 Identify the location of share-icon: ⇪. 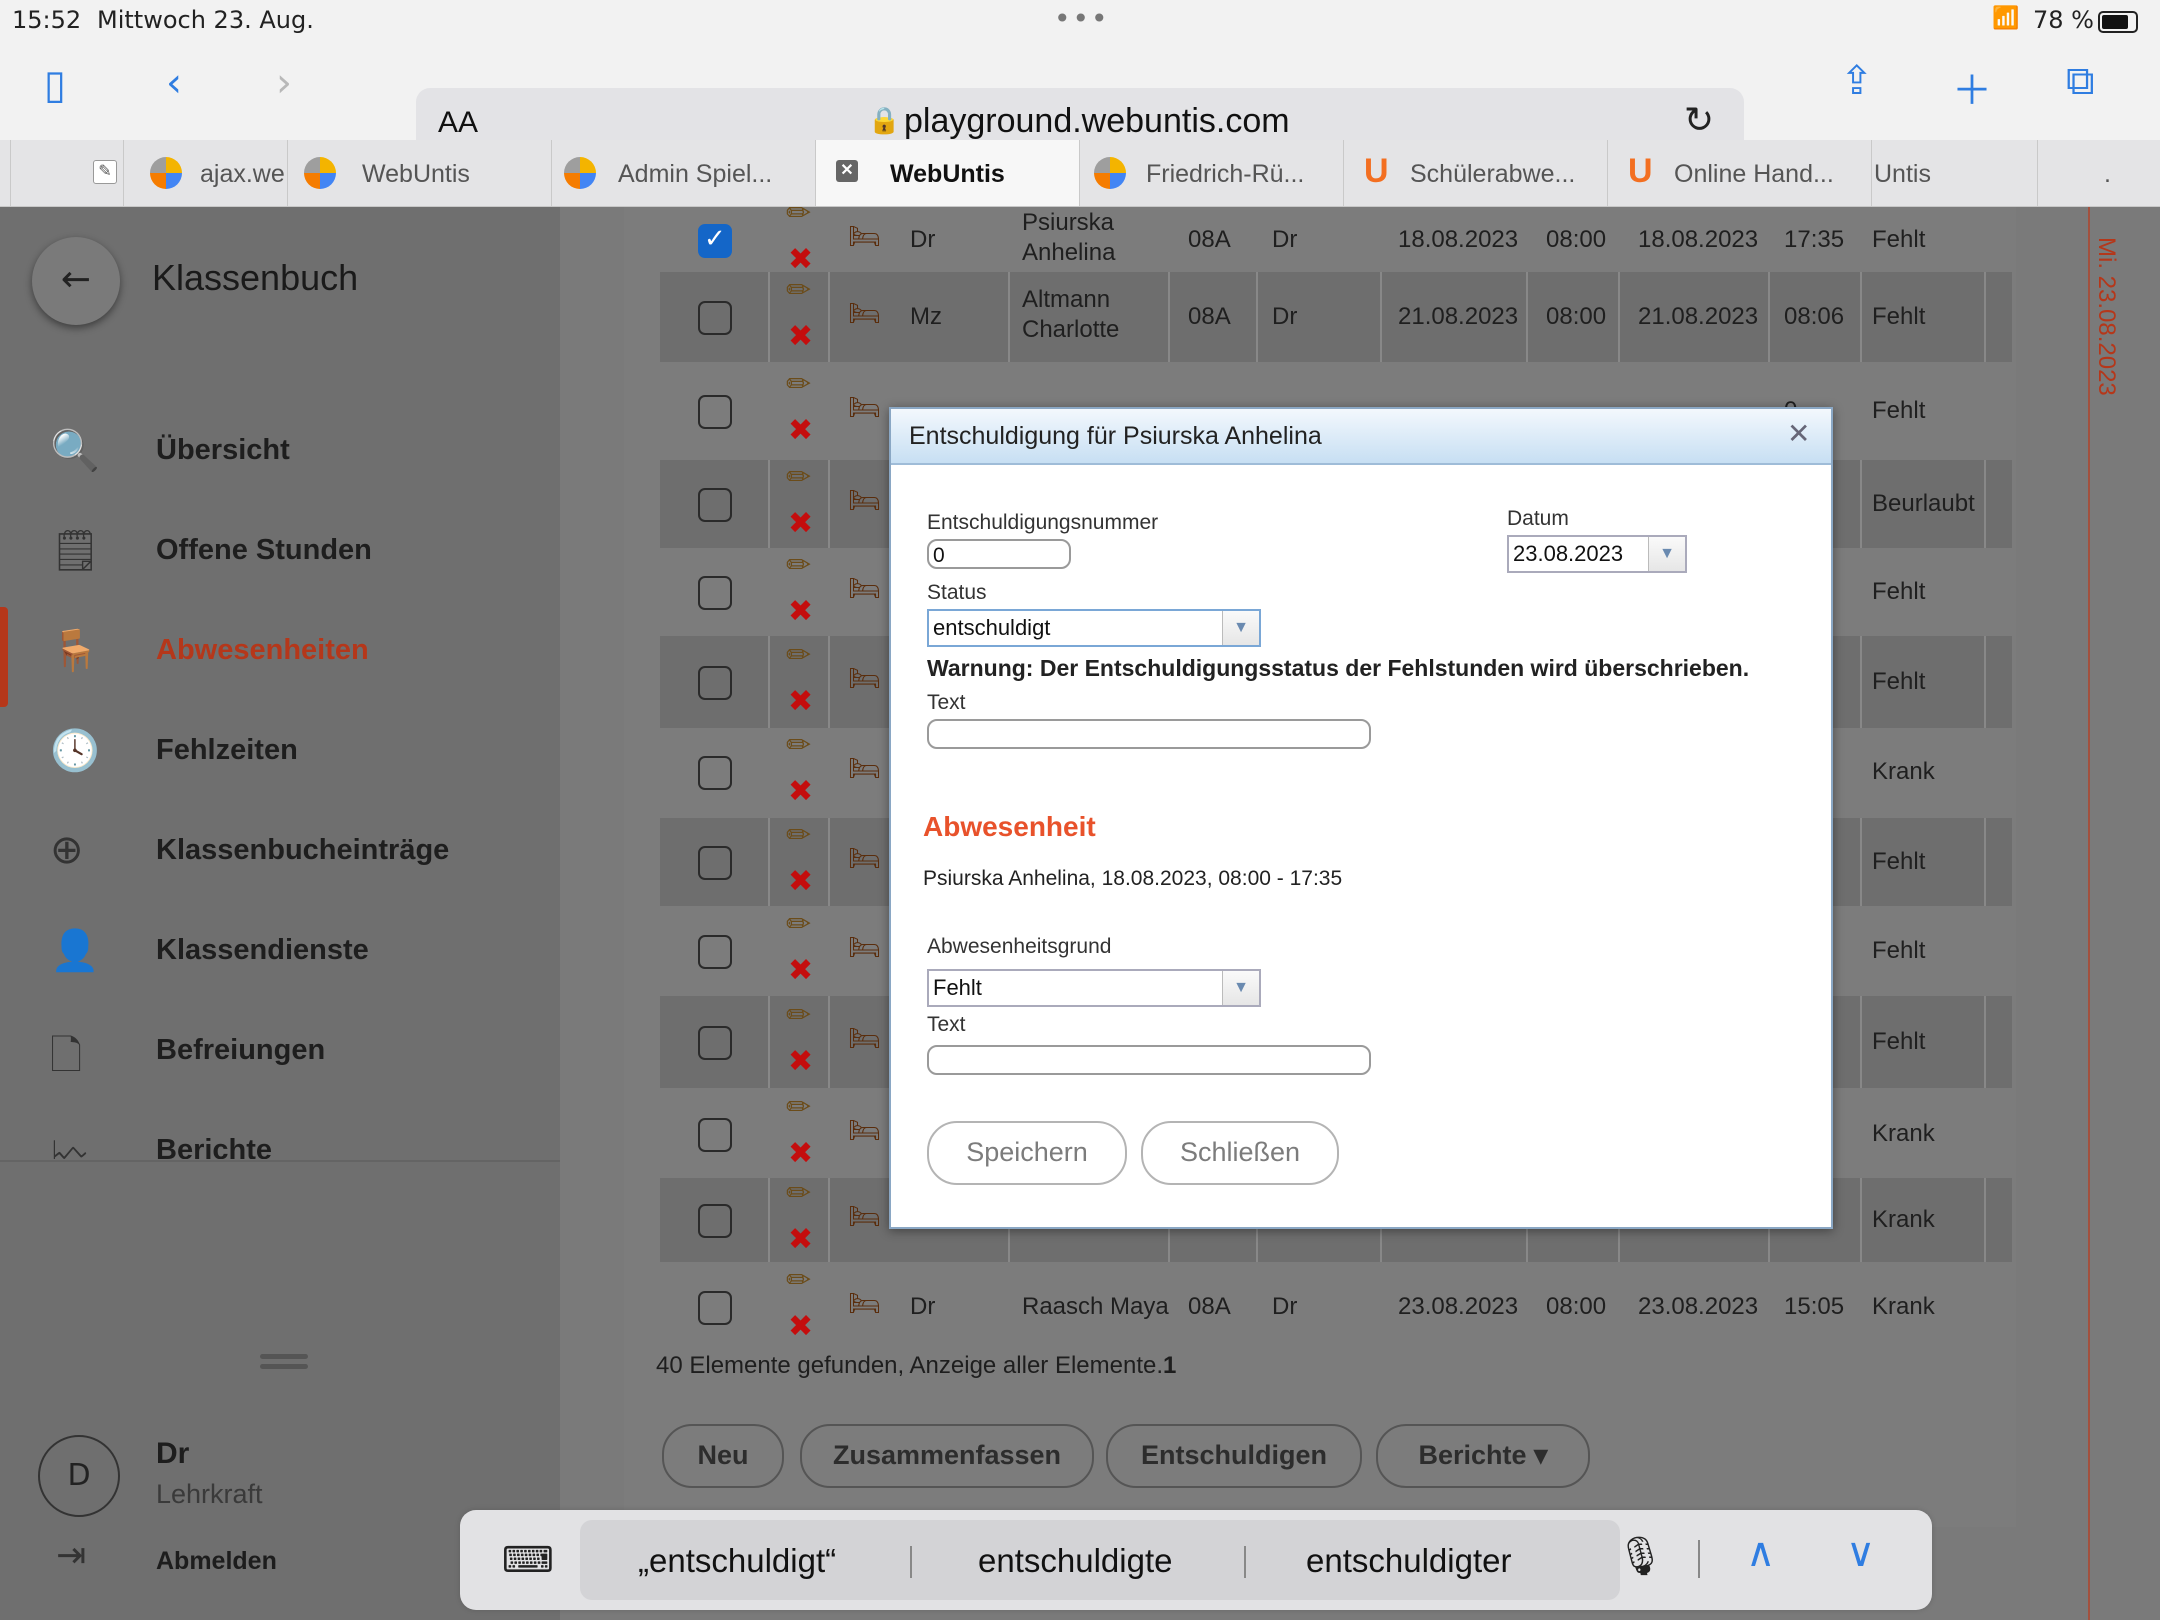
(1857, 81).